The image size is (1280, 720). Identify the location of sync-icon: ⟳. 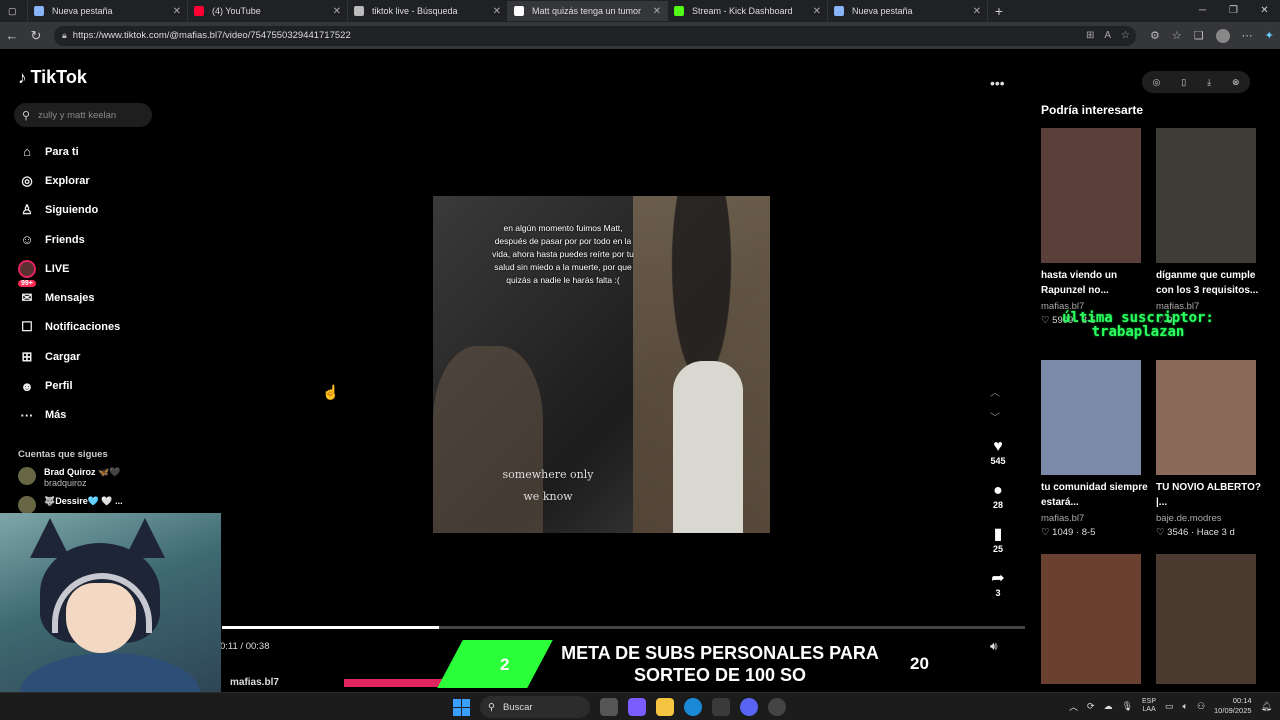
(1091, 706).